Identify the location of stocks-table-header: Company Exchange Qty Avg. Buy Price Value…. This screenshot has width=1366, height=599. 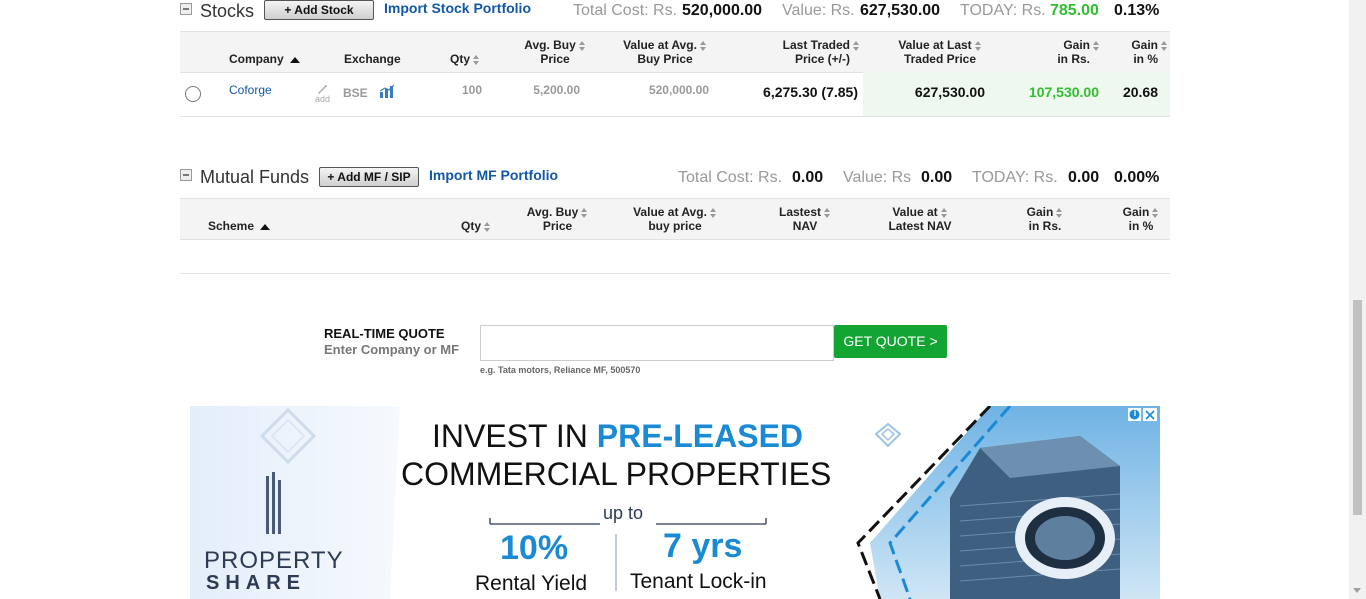
(675, 52).